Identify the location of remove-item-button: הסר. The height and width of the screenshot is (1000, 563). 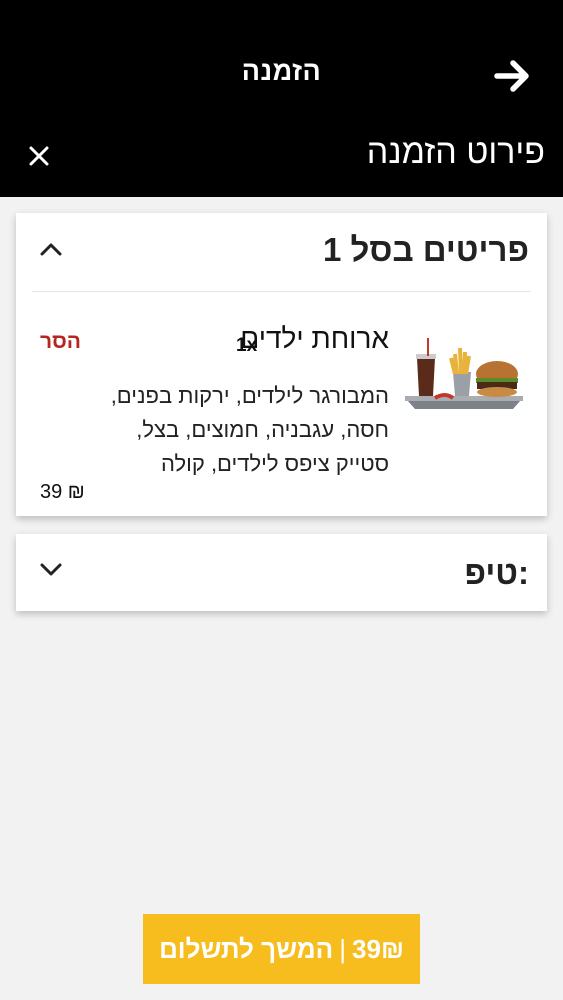
(60, 342).